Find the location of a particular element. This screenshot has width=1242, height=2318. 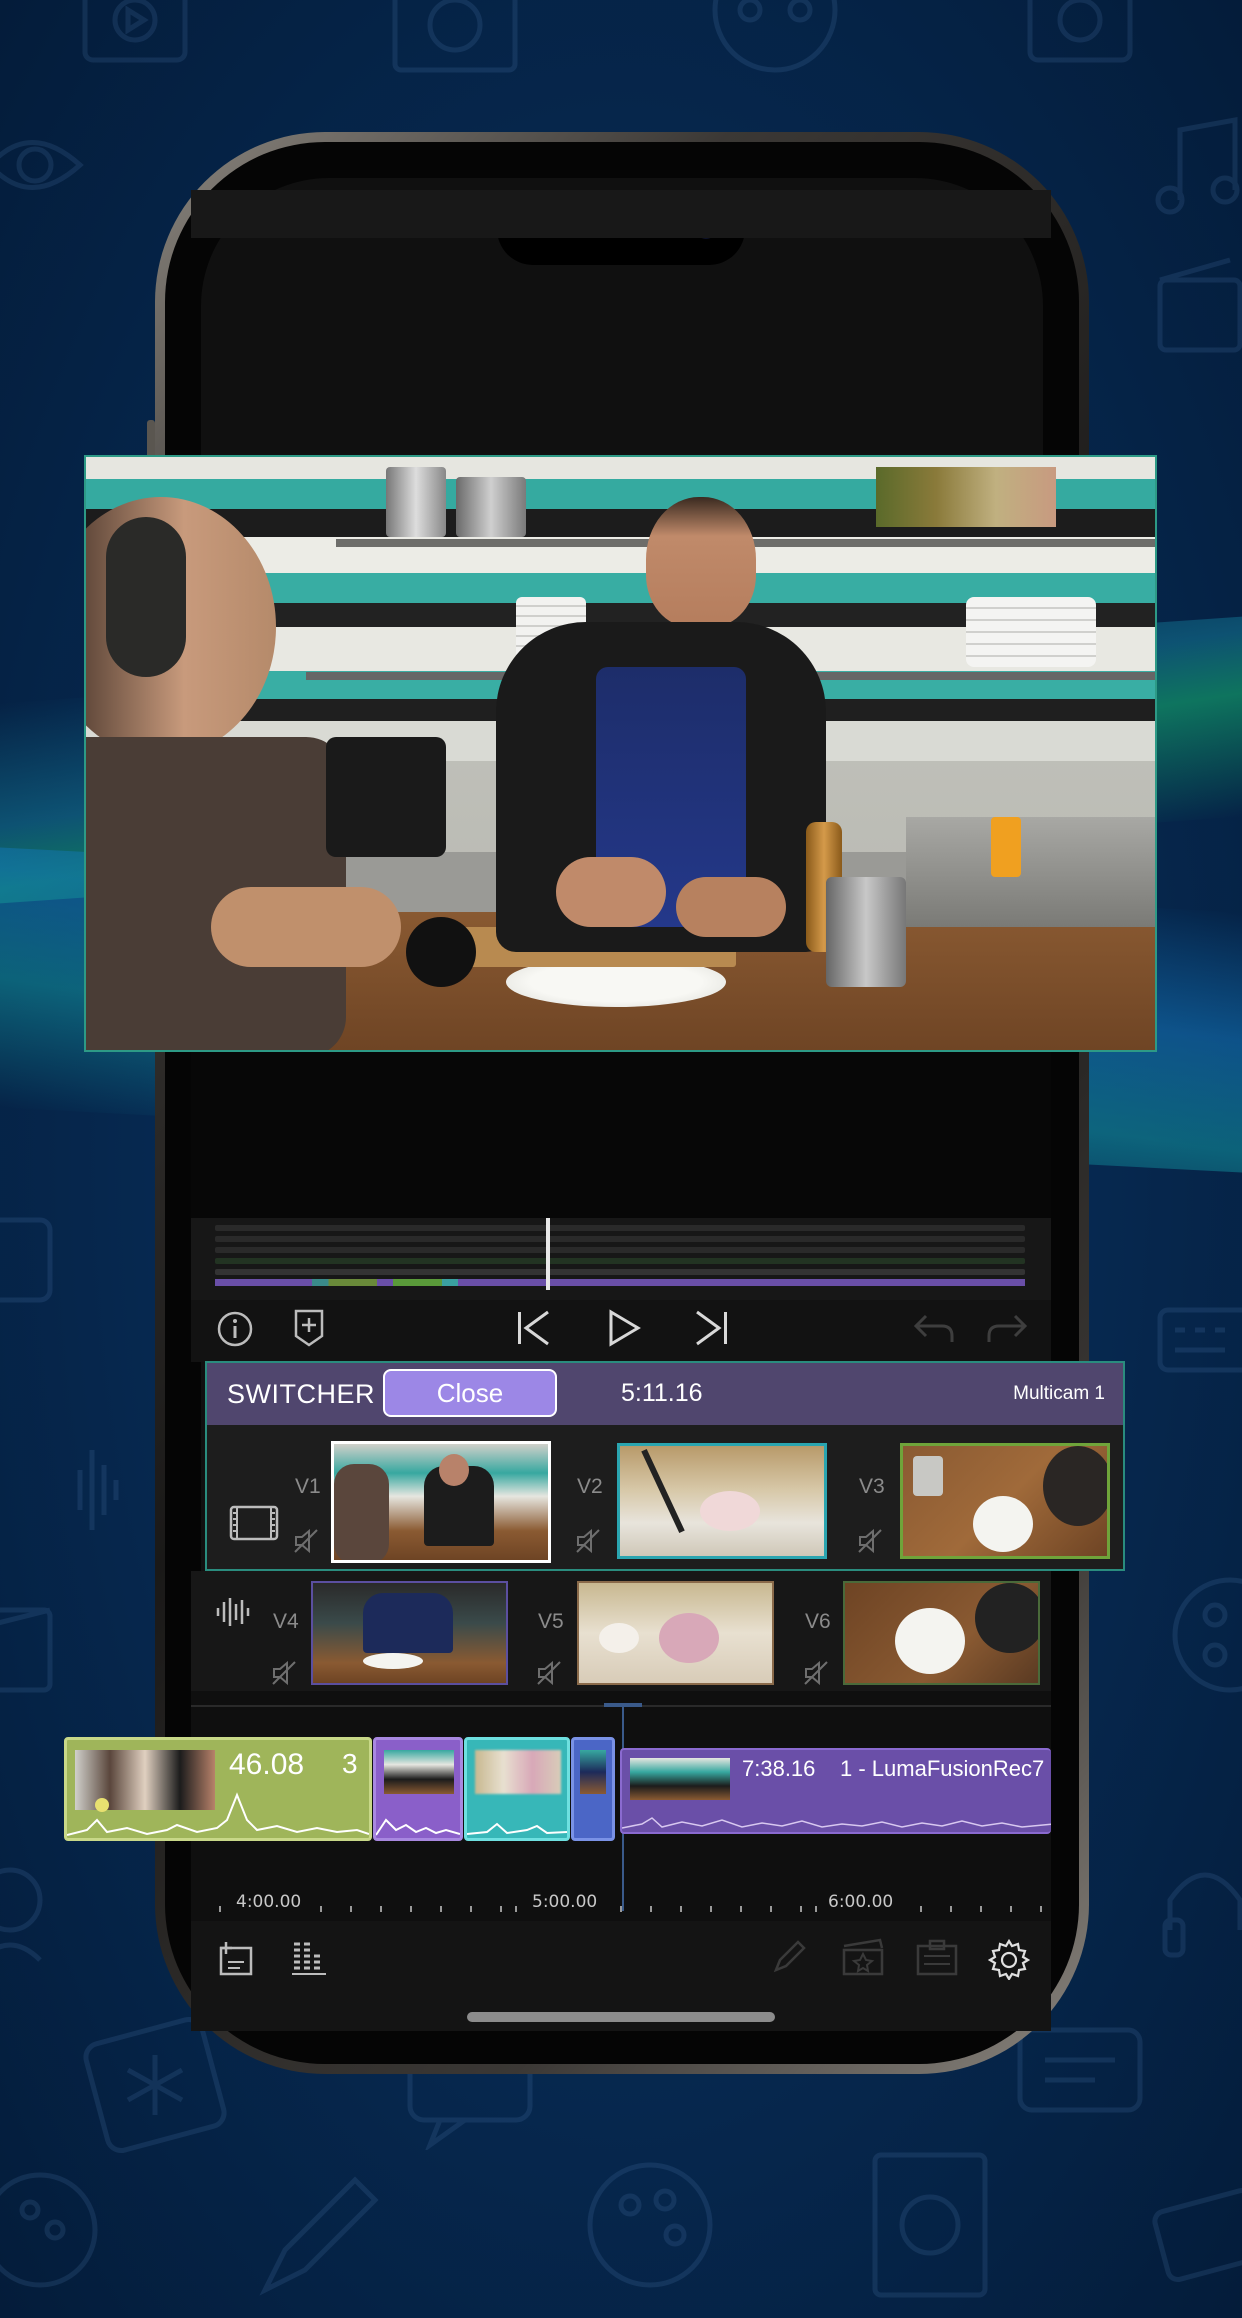

skip-to-start-icon is located at coordinates (533, 1328).